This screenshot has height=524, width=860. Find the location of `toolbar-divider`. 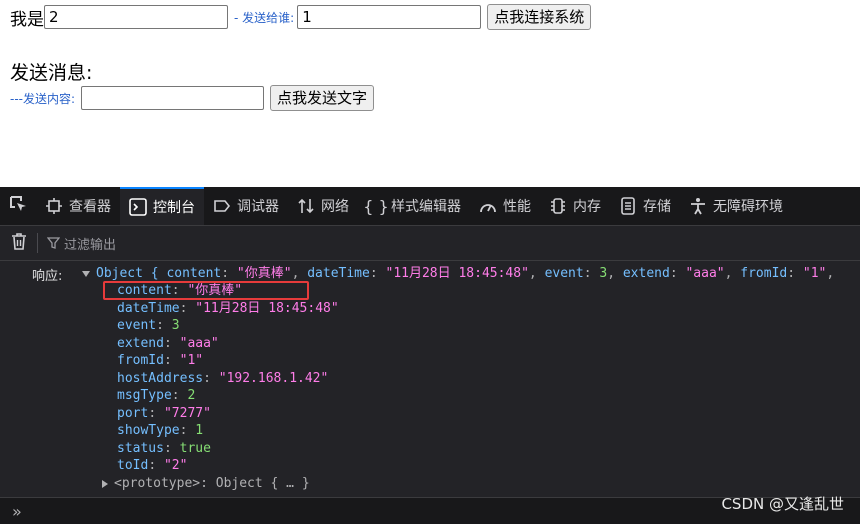

toolbar-divider is located at coordinates (37, 243).